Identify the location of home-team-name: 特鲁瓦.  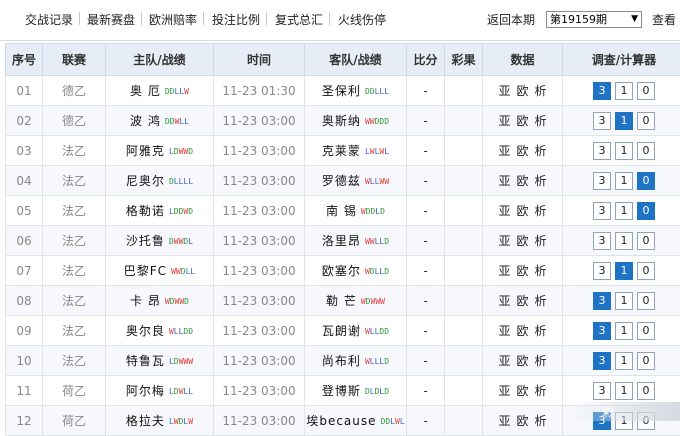
(145, 361).